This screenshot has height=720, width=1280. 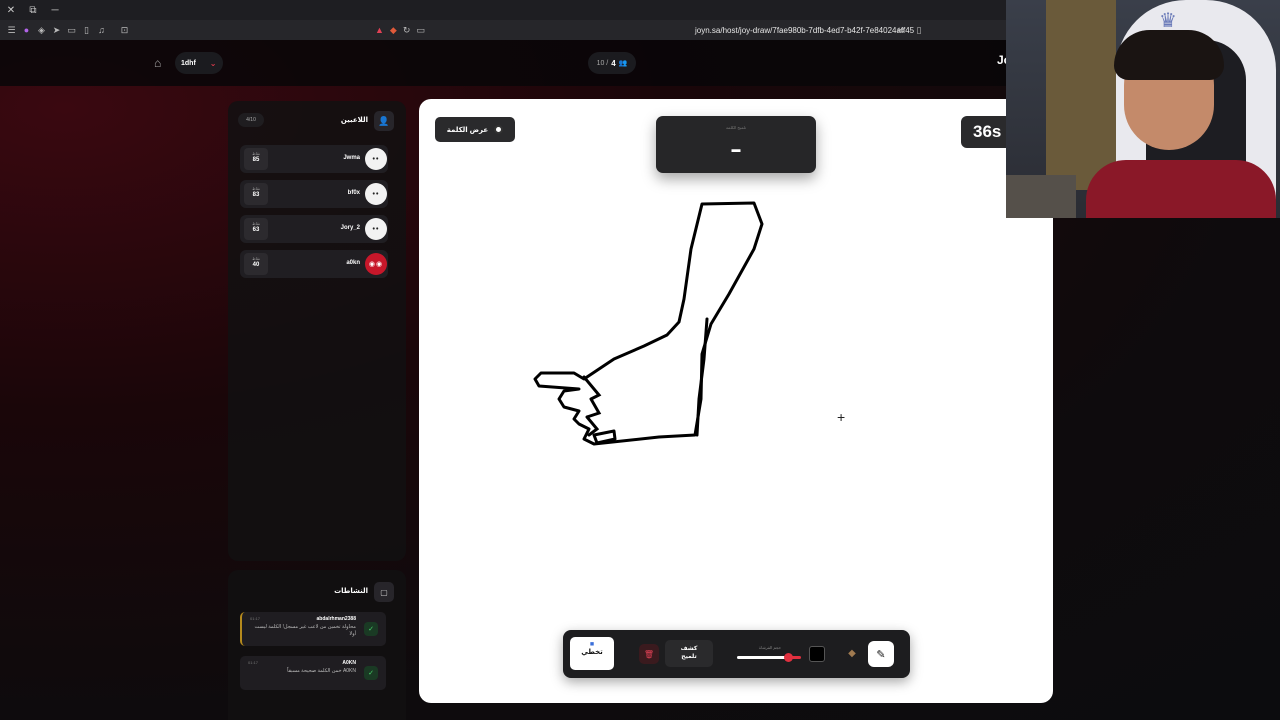 What do you see at coordinates (101, 30) in the screenshot?
I see `music-icon: ♫` at bounding box center [101, 30].